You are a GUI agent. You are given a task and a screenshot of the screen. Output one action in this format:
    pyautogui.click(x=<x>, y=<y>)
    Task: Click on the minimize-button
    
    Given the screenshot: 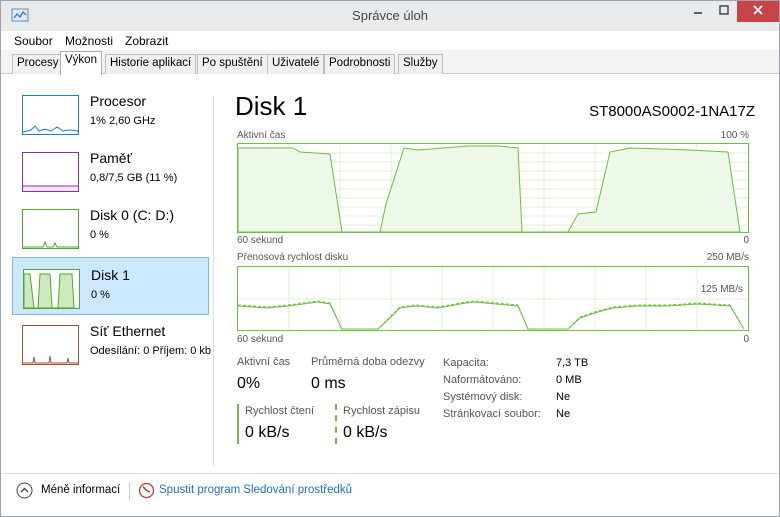 What is the action you would take?
    pyautogui.click(x=698, y=11)
    